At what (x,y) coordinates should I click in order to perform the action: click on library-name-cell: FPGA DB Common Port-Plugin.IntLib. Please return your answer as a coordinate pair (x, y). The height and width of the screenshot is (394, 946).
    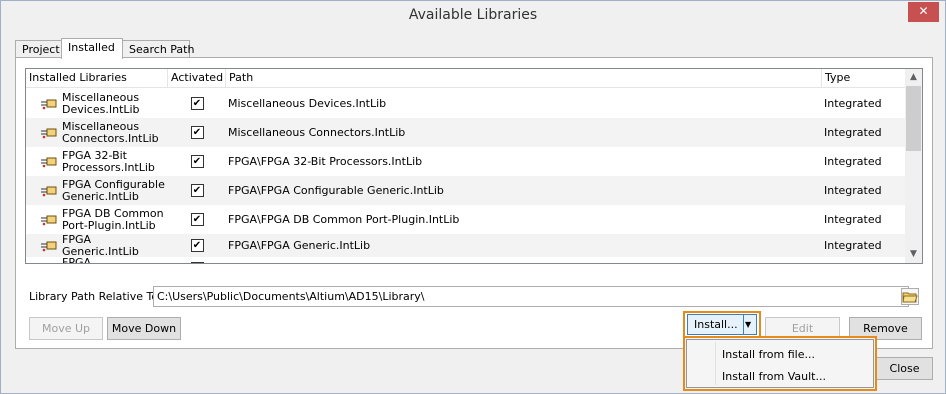
    Looking at the image, I should click on (104, 219).